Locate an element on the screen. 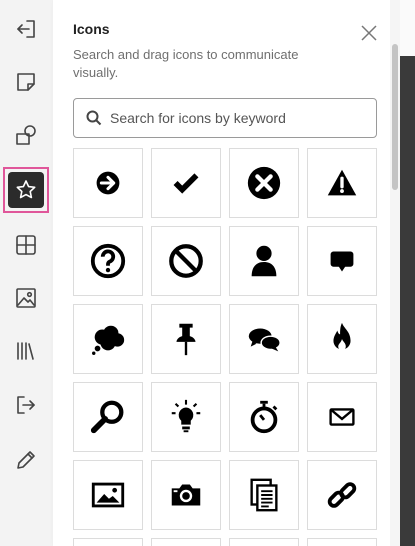  arrow-right-circle-icon is located at coordinates (108, 183).